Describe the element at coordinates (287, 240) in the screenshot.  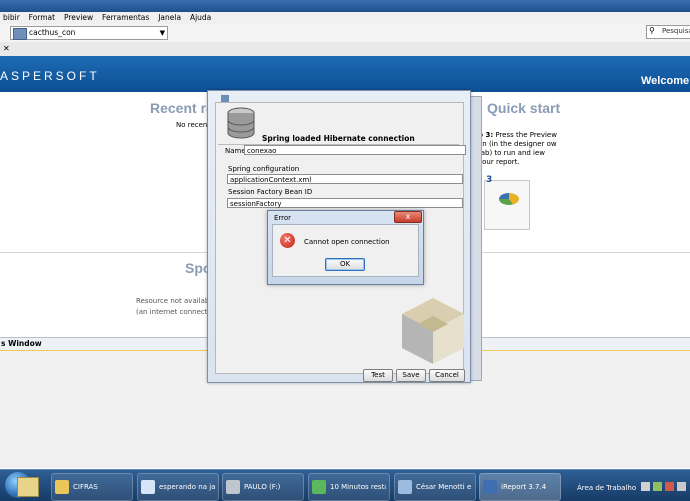
I see `error-icon: ✕` at that location.